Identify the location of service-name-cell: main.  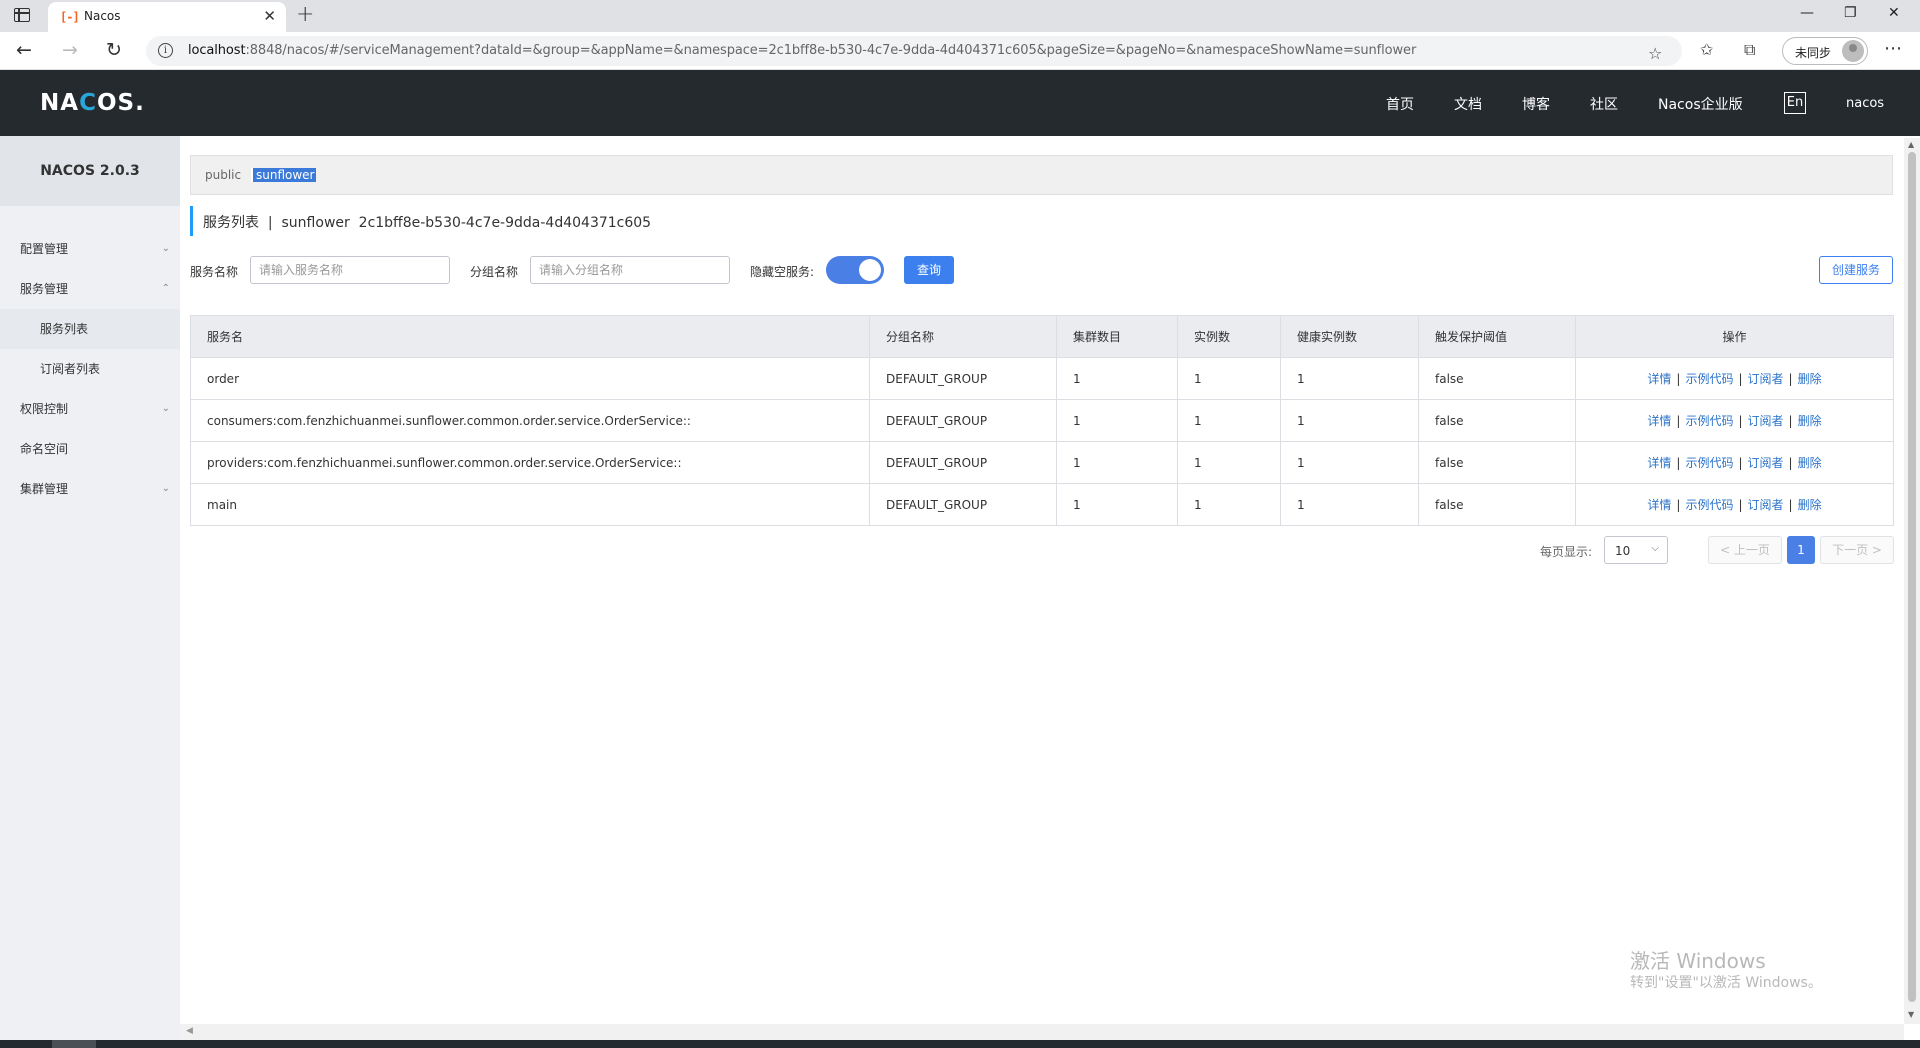
(530, 504).